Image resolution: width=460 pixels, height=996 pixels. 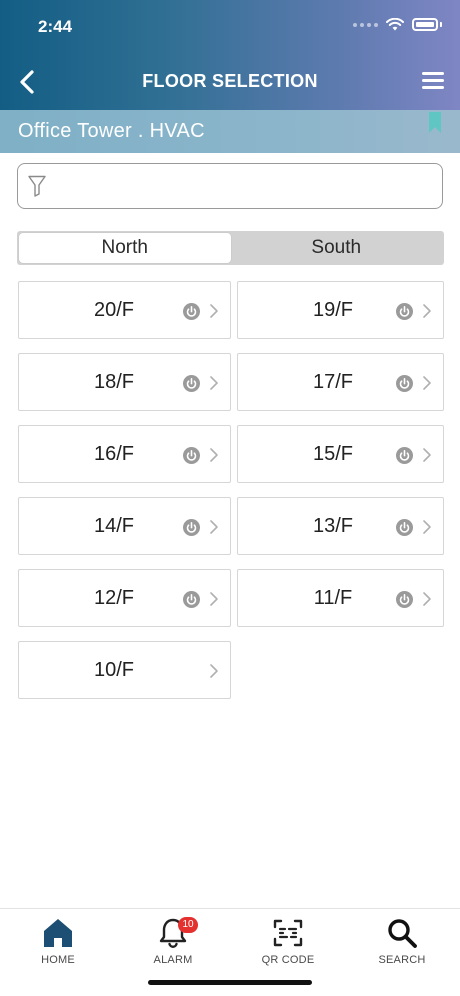 I want to click on location-title: Office Tower . HVAC, so click(x=111, y=131).